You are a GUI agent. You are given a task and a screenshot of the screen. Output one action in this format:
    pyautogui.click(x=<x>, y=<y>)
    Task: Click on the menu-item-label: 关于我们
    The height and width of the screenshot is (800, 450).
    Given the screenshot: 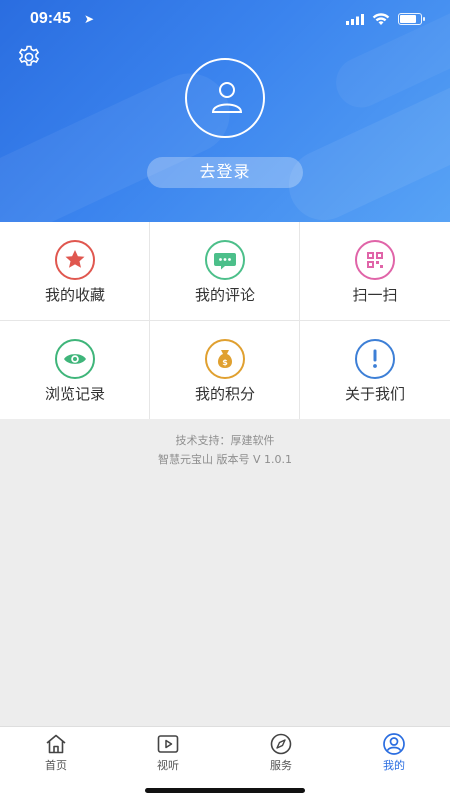 What is the action you would take?
    pyautogui.click(x=374, y=394)
    